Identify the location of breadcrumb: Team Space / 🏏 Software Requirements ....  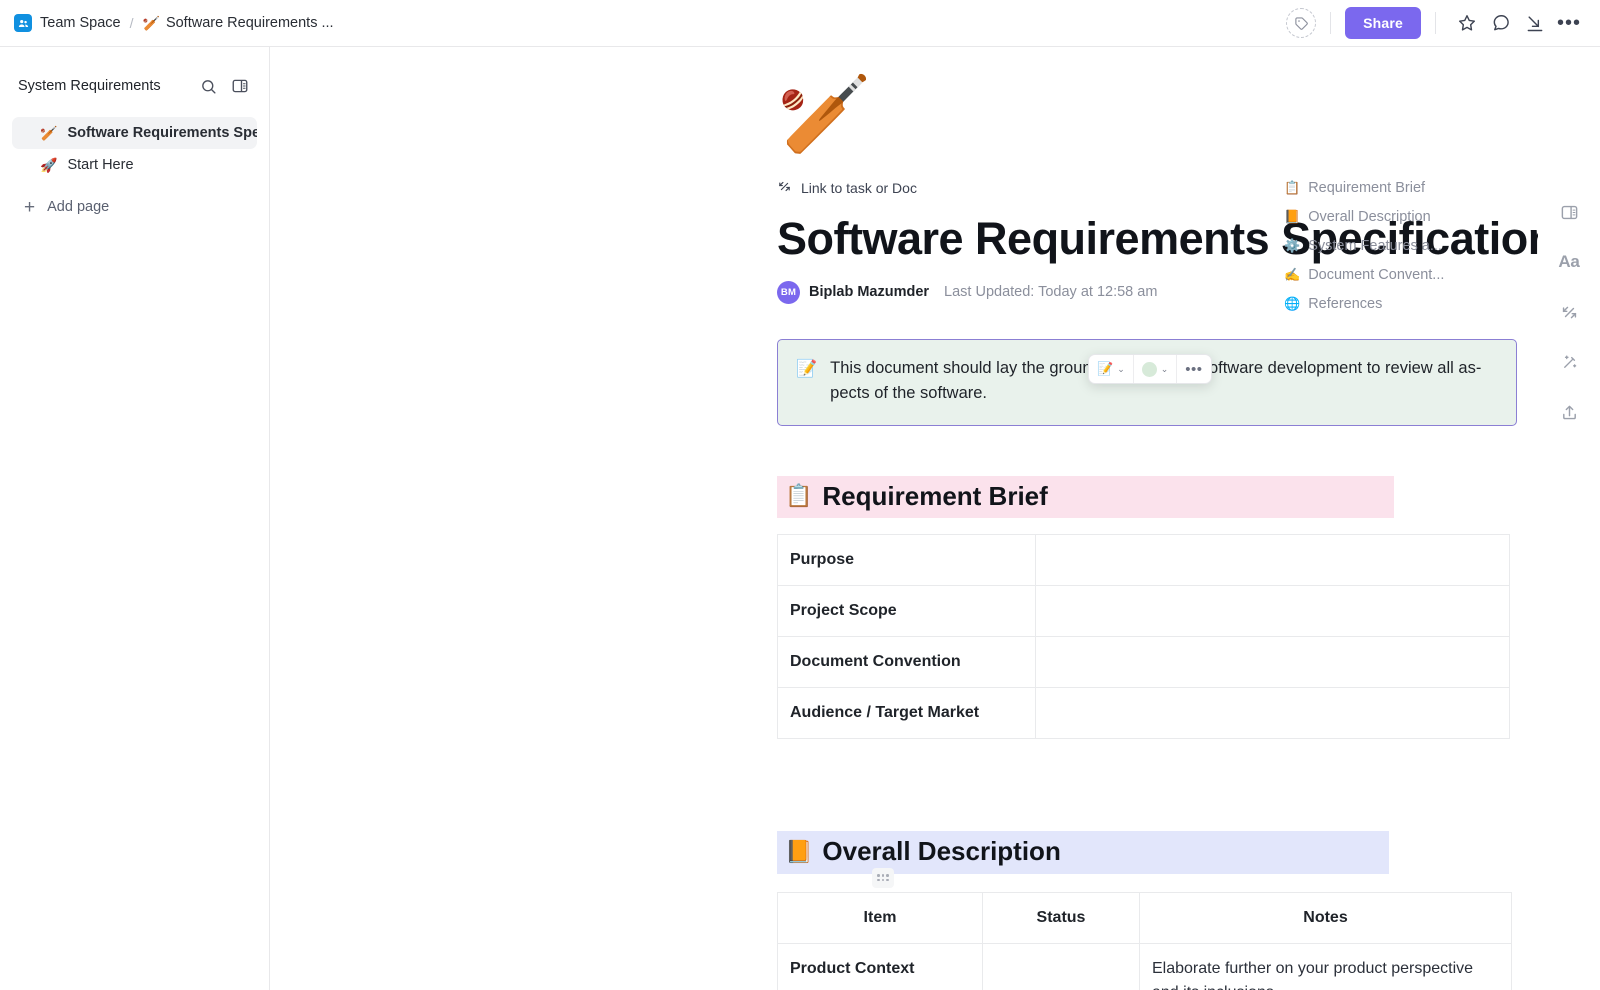
(174, 23).